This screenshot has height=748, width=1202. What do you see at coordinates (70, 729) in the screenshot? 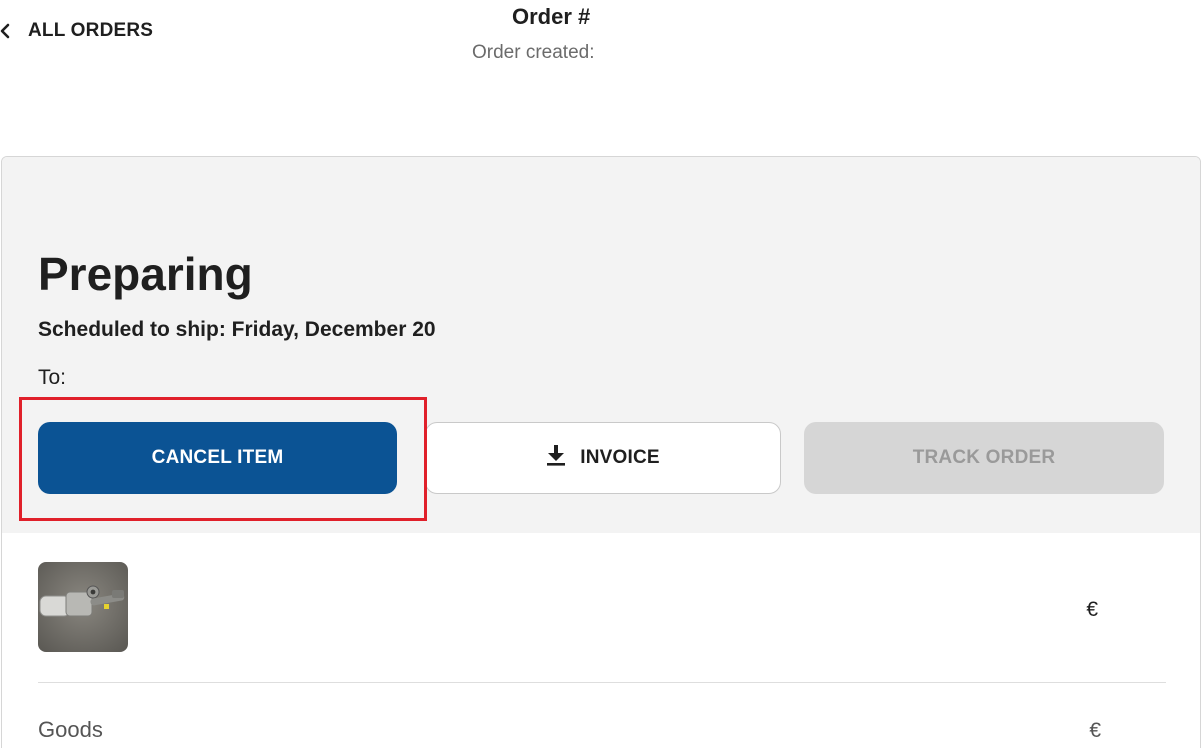
I see `goods-label: Goods` at bounding box center [70, 729].